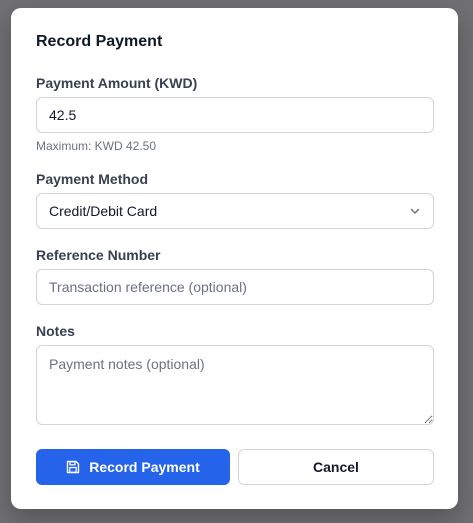 The width and height of the screenshot is (473, 523). What do you see at coordinates (99, 41) in the screenshot?
I see `dialog-title: Record Payment` at bounding box center [99, 41].